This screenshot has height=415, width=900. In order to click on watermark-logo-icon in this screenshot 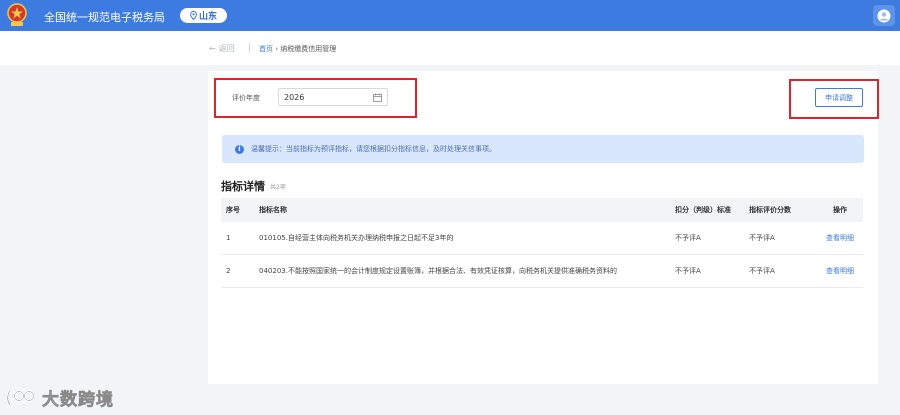, I will do `click(20, 397)`.